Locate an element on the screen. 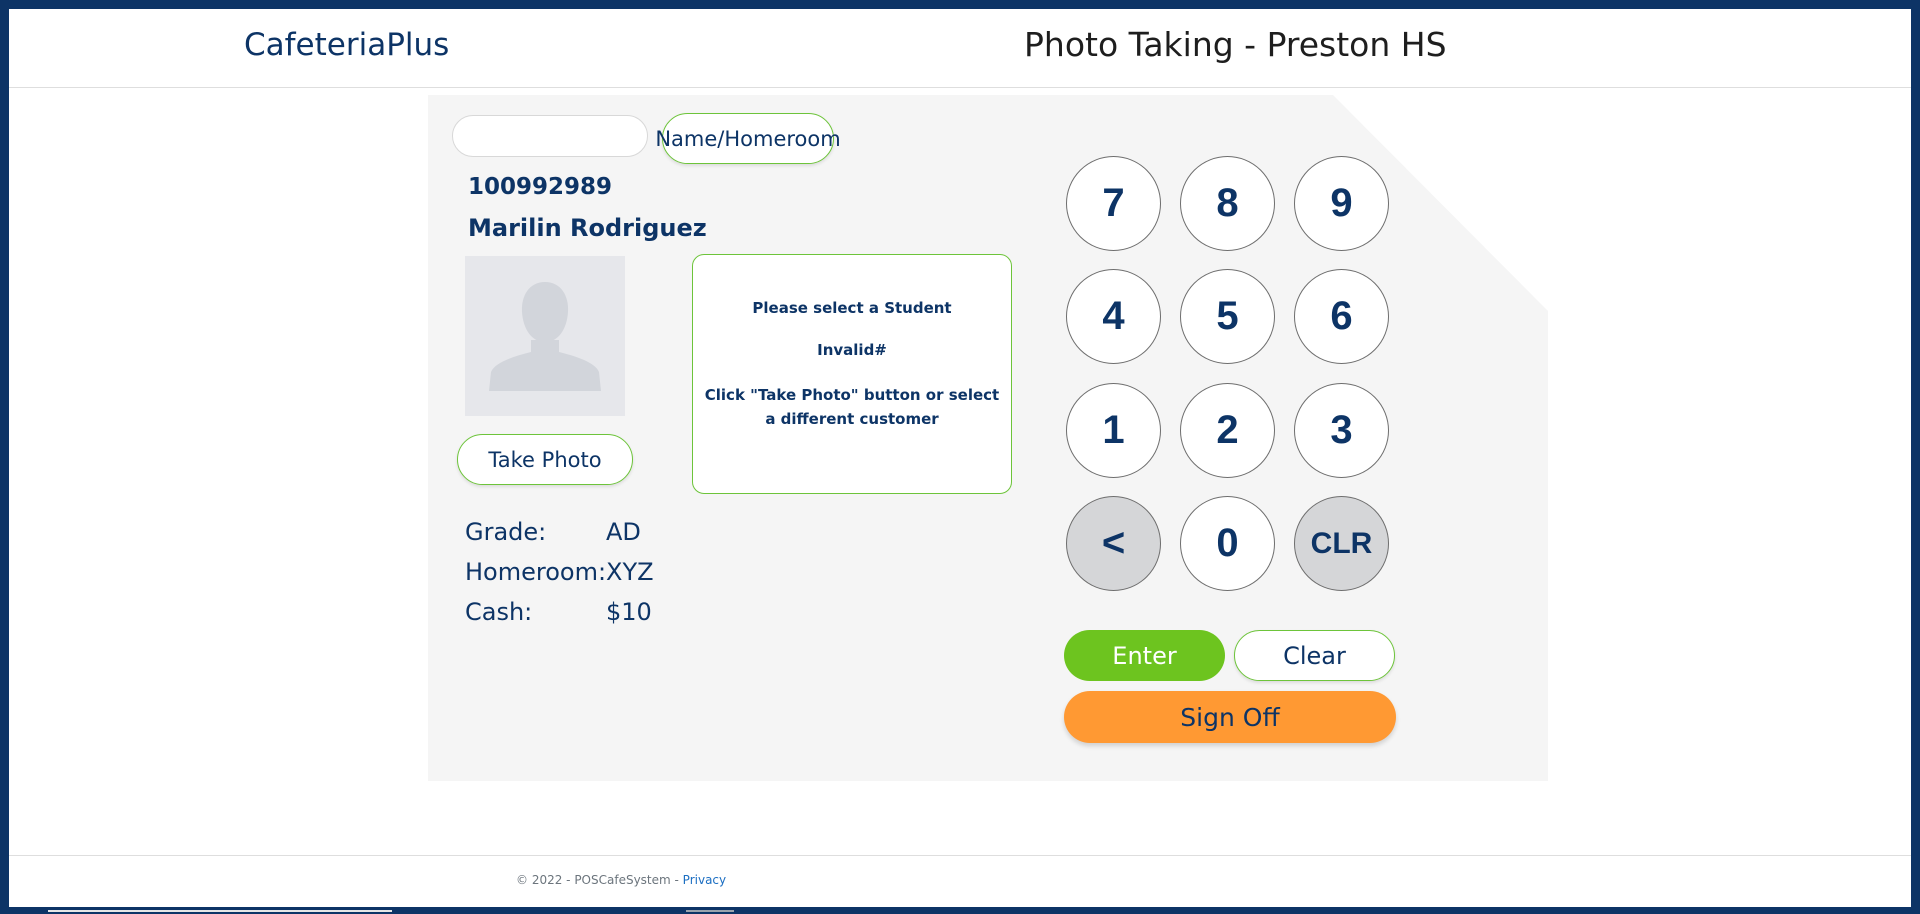 Image resolution: width=1920 pixels, height=914 pixels. grade-value: AD is located at coordinates (623, 532).